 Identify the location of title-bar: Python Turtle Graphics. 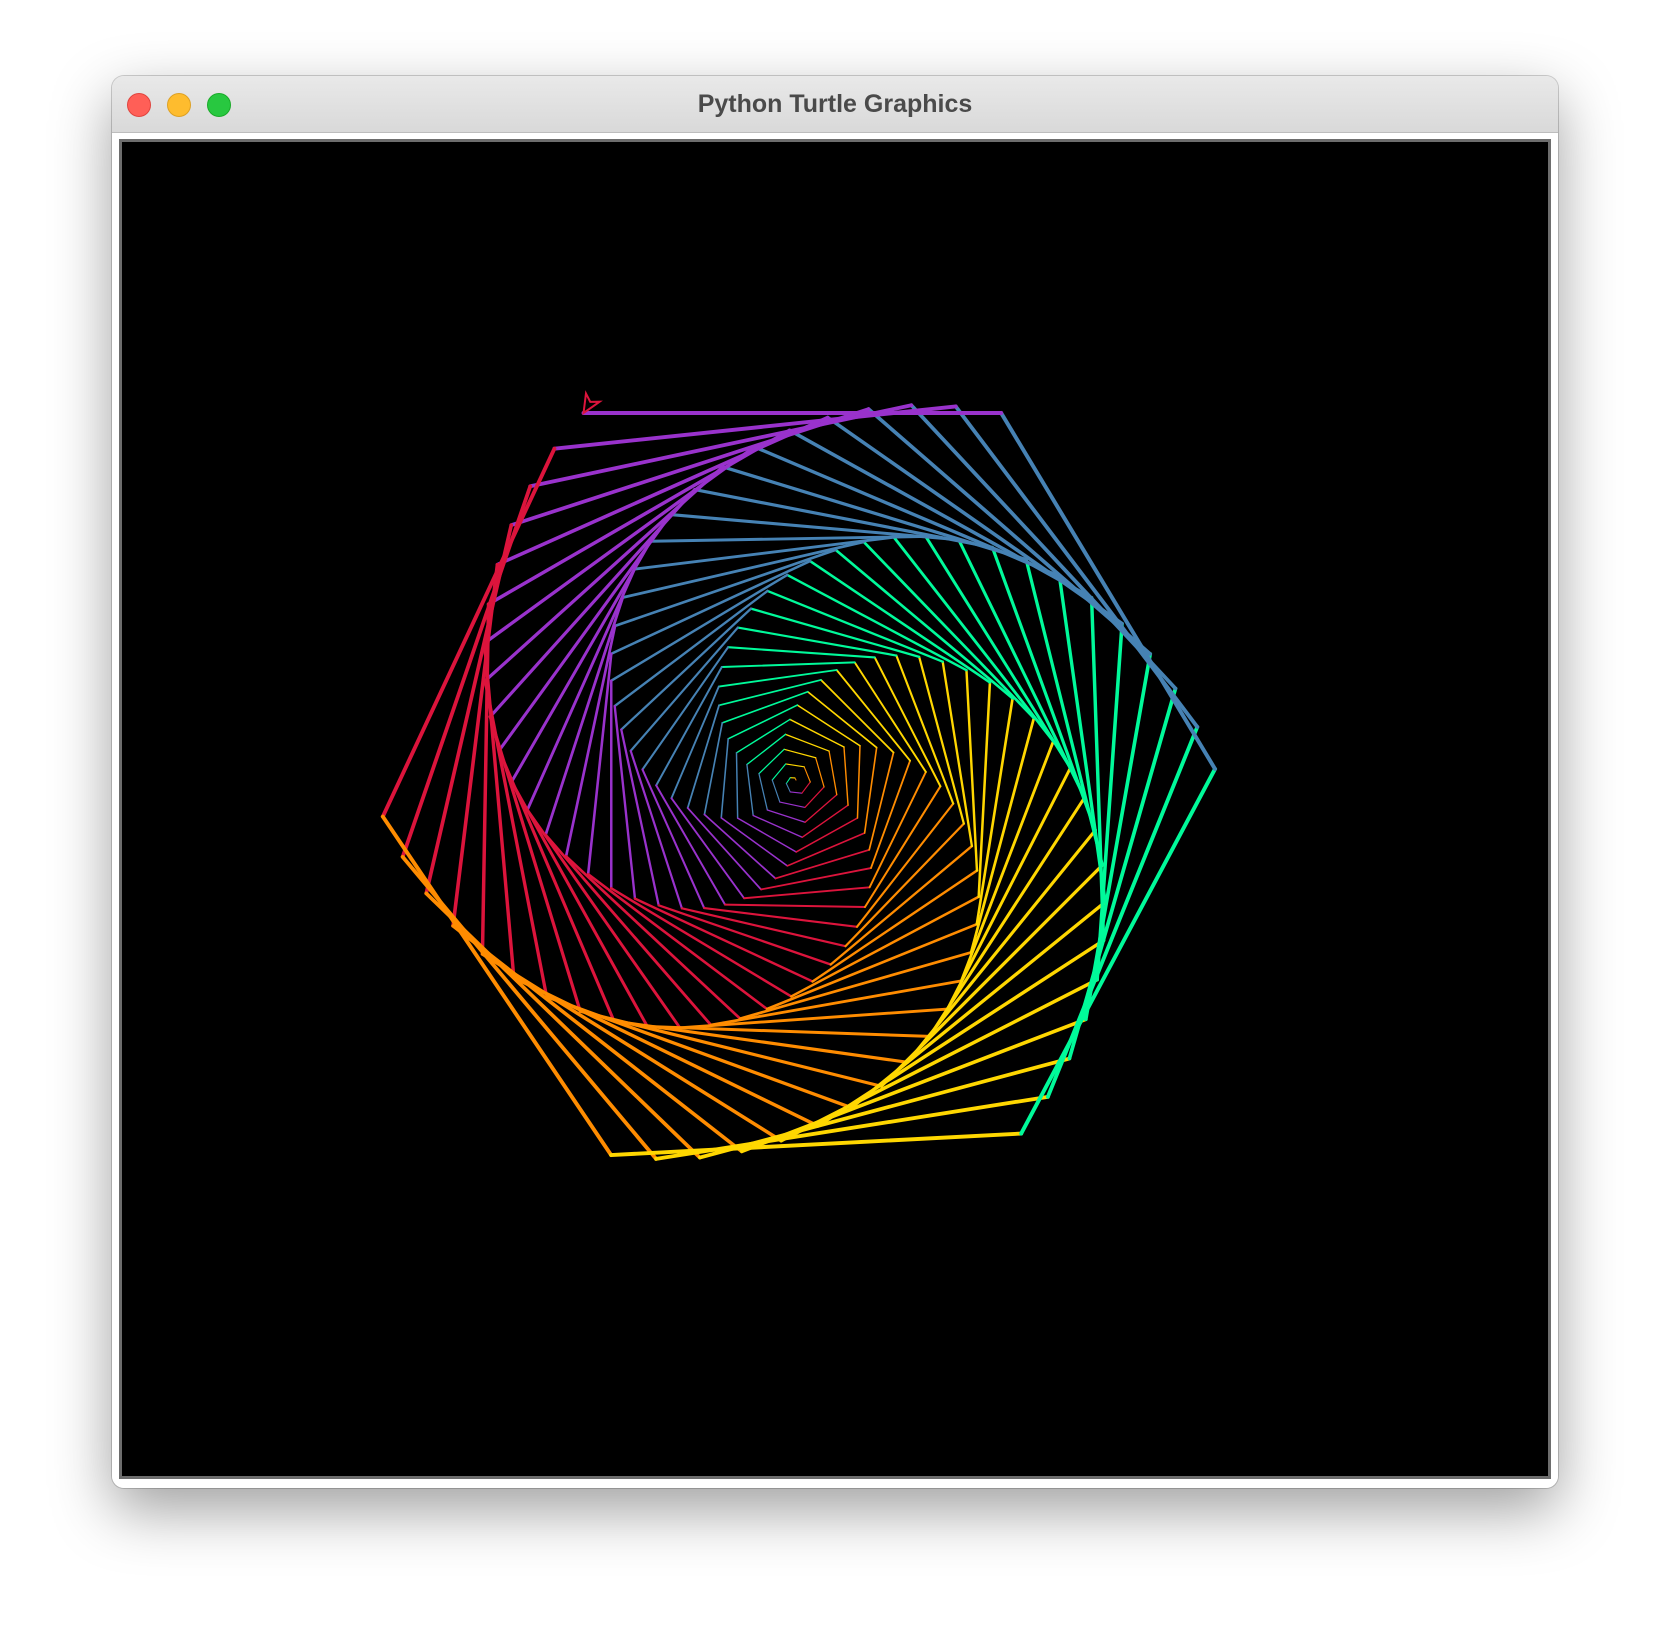
(835, 104).